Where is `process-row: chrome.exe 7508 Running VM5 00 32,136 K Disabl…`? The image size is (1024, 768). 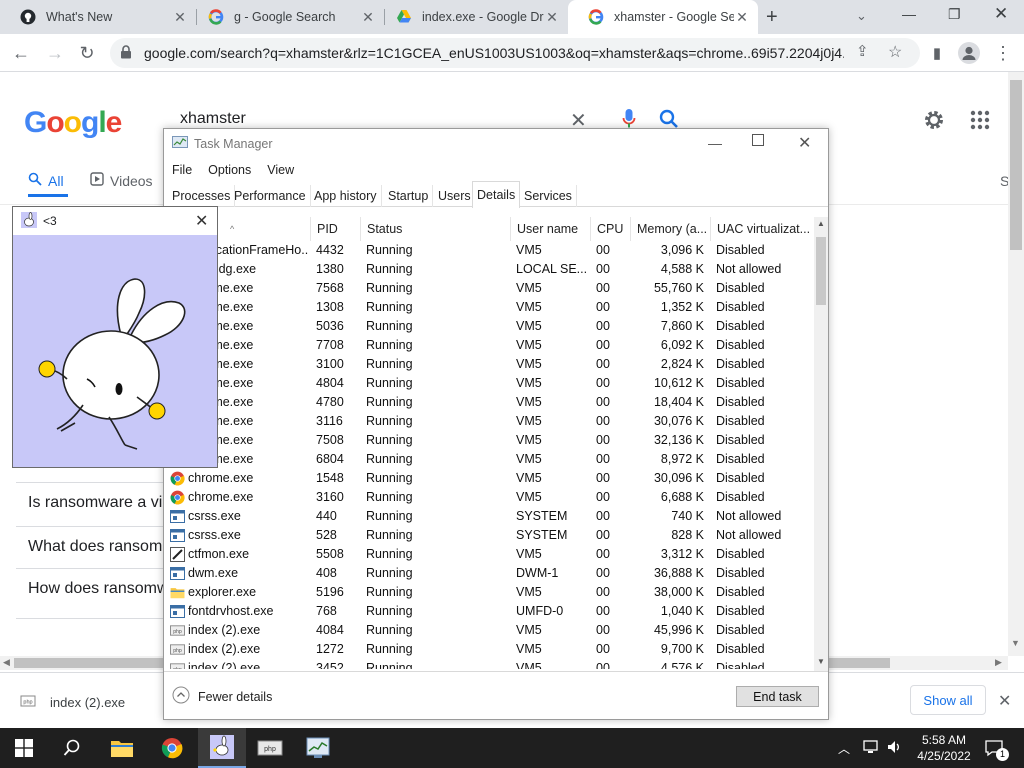
process-row: chrome.exe 7508 Running VM5 00 32,136 K Disabl… is located at coordinates (489, 440).